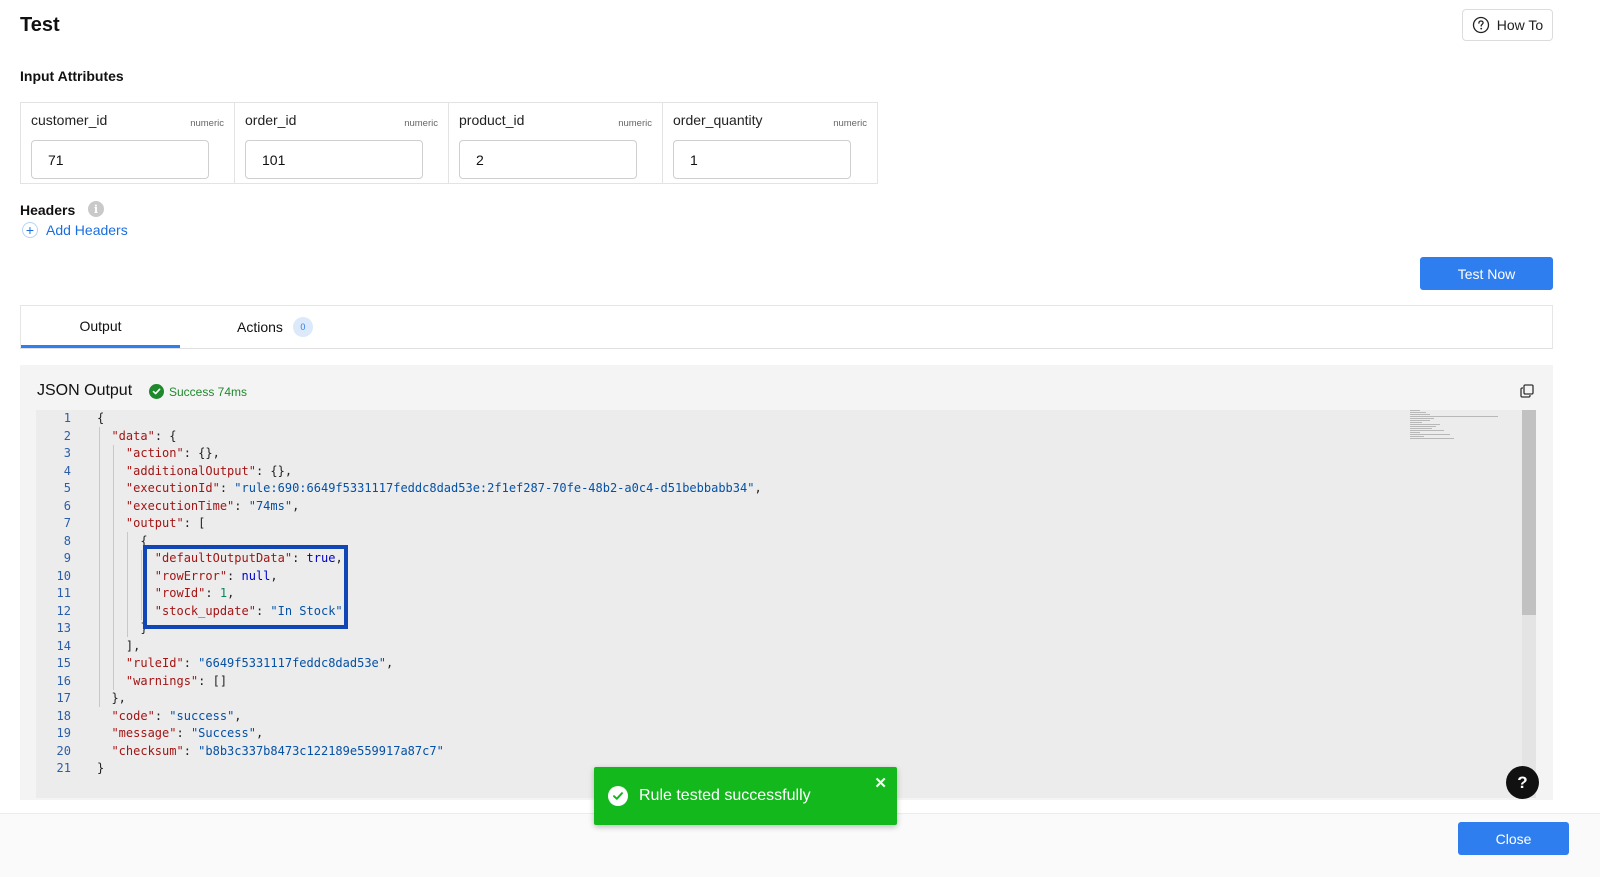  I want to click on line-number: 12, so click(63, 610).